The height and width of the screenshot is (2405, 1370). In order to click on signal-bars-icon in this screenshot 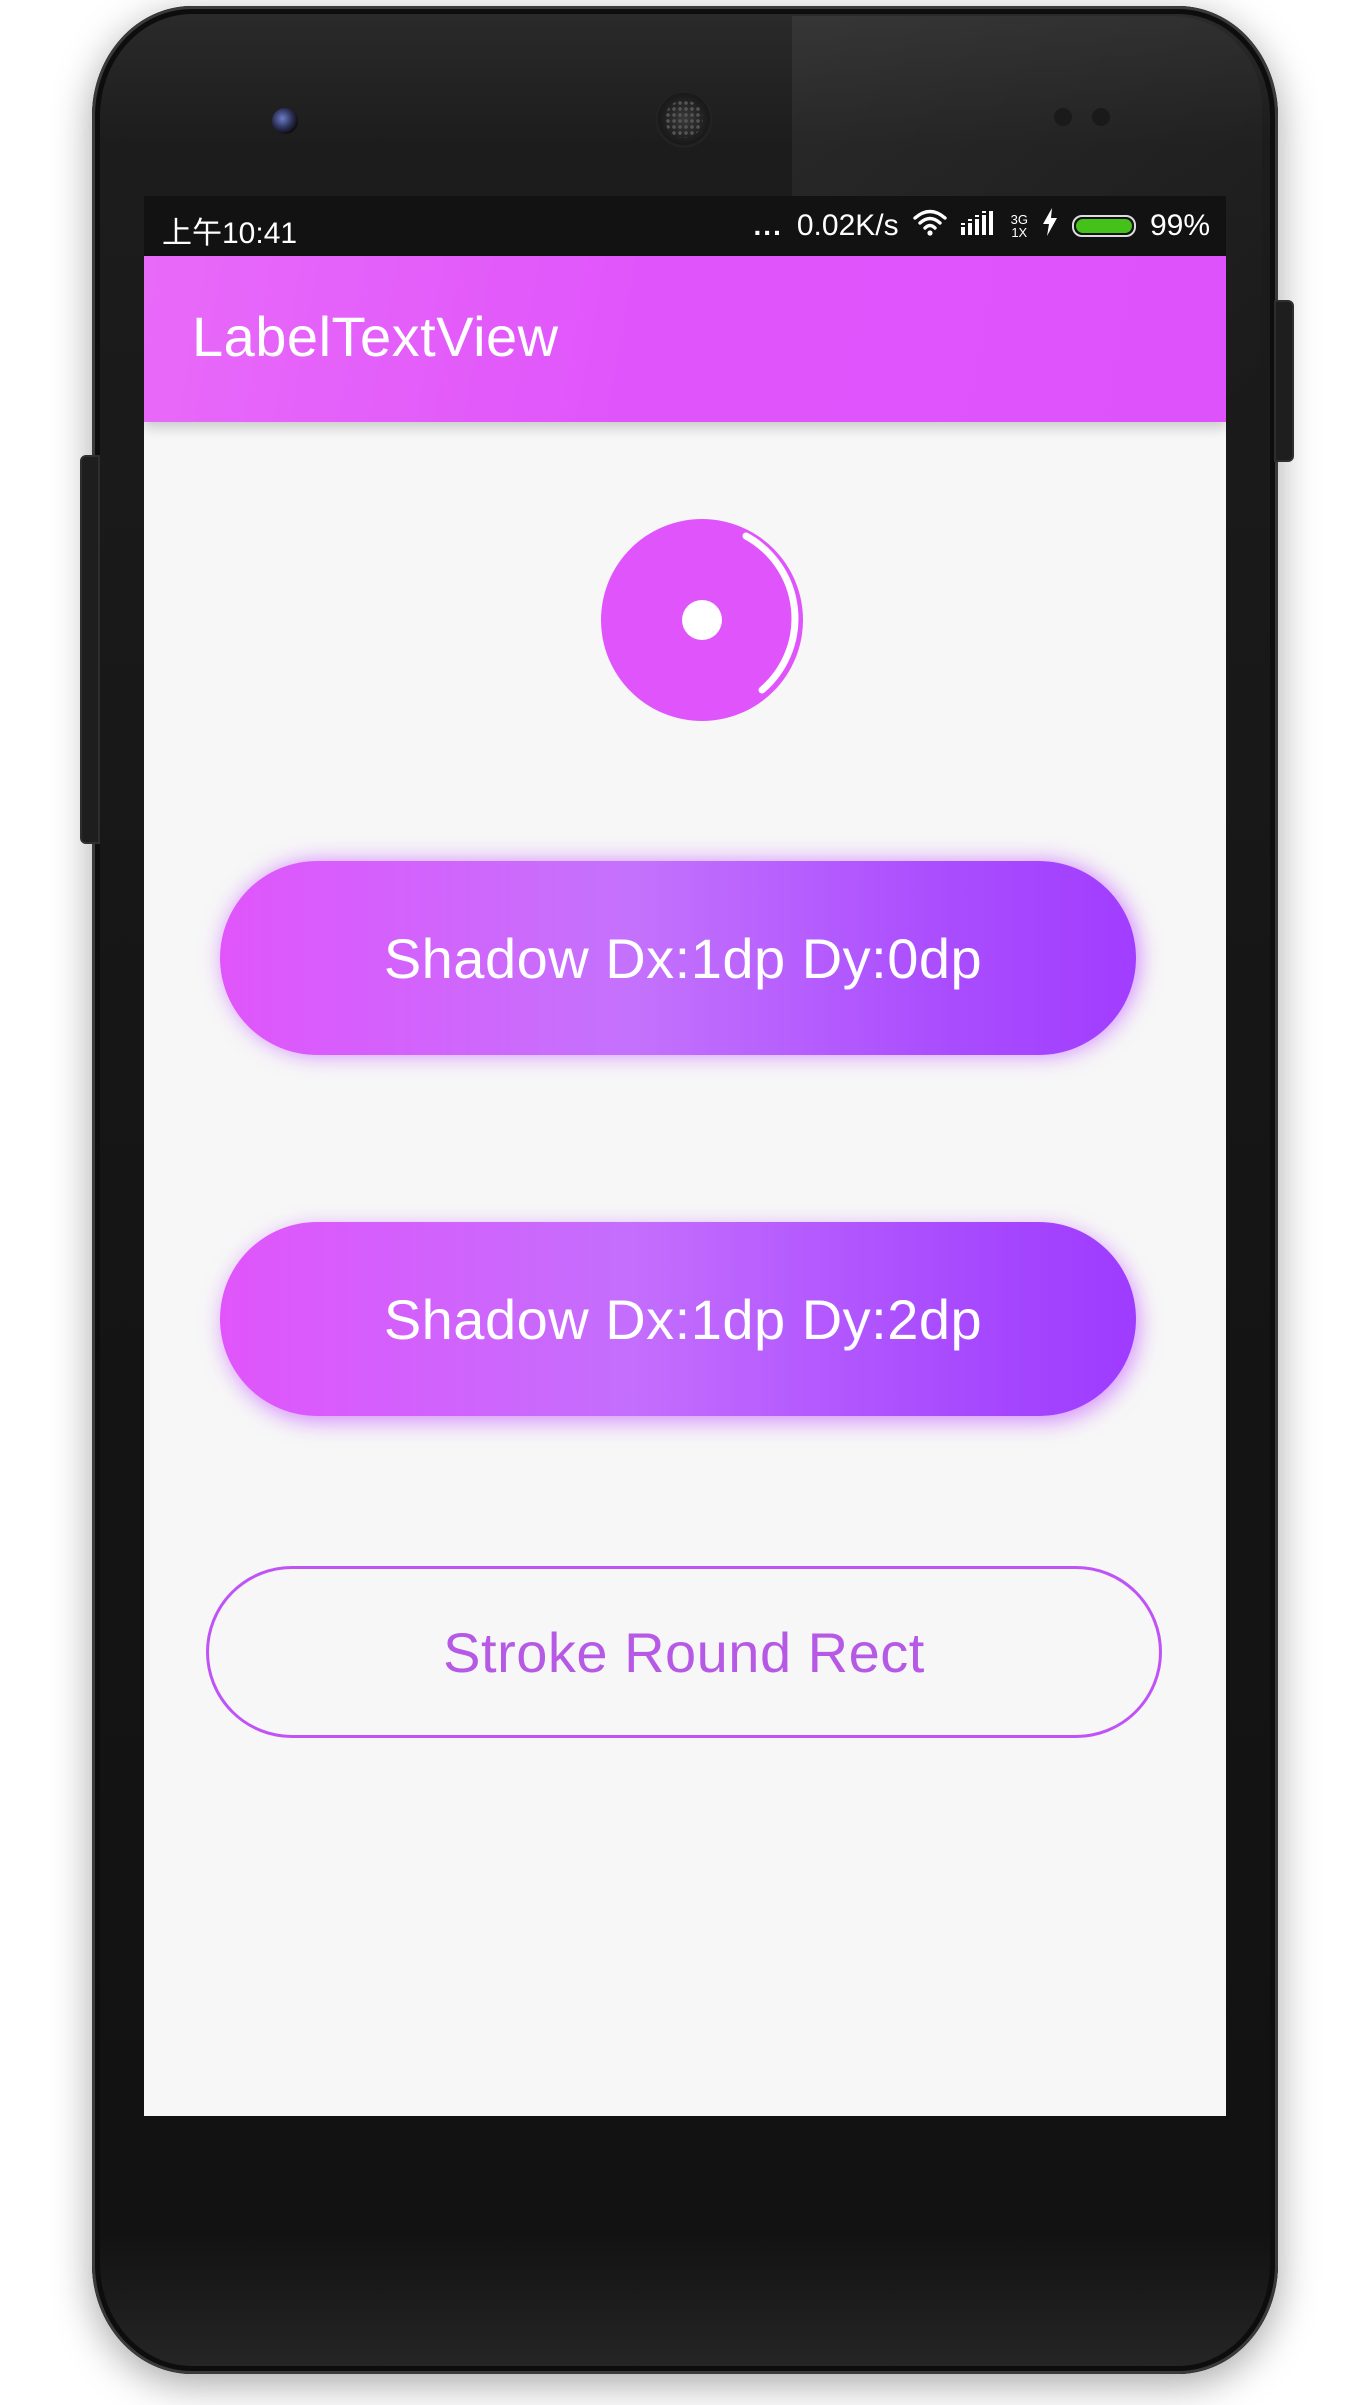, I will do `click(978, 226)`.